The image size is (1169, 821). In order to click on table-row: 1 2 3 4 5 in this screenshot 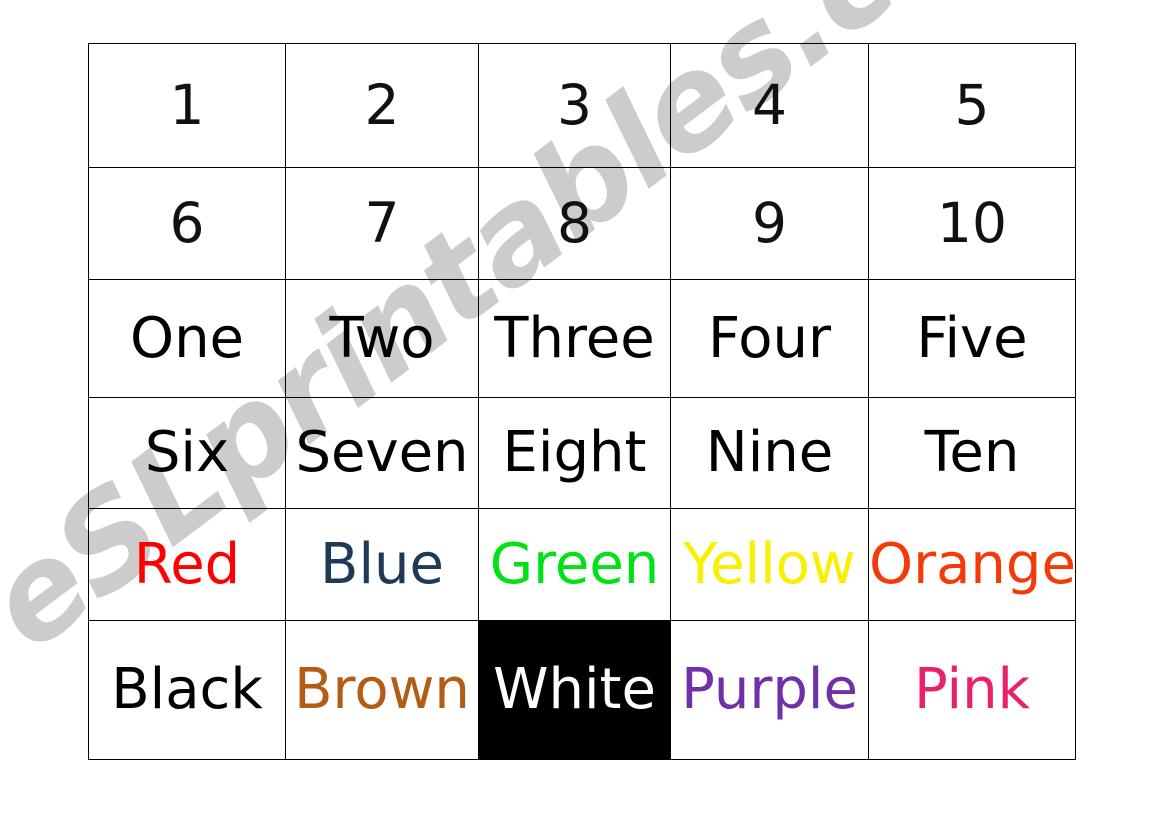, I will do `click(582, 105)`.